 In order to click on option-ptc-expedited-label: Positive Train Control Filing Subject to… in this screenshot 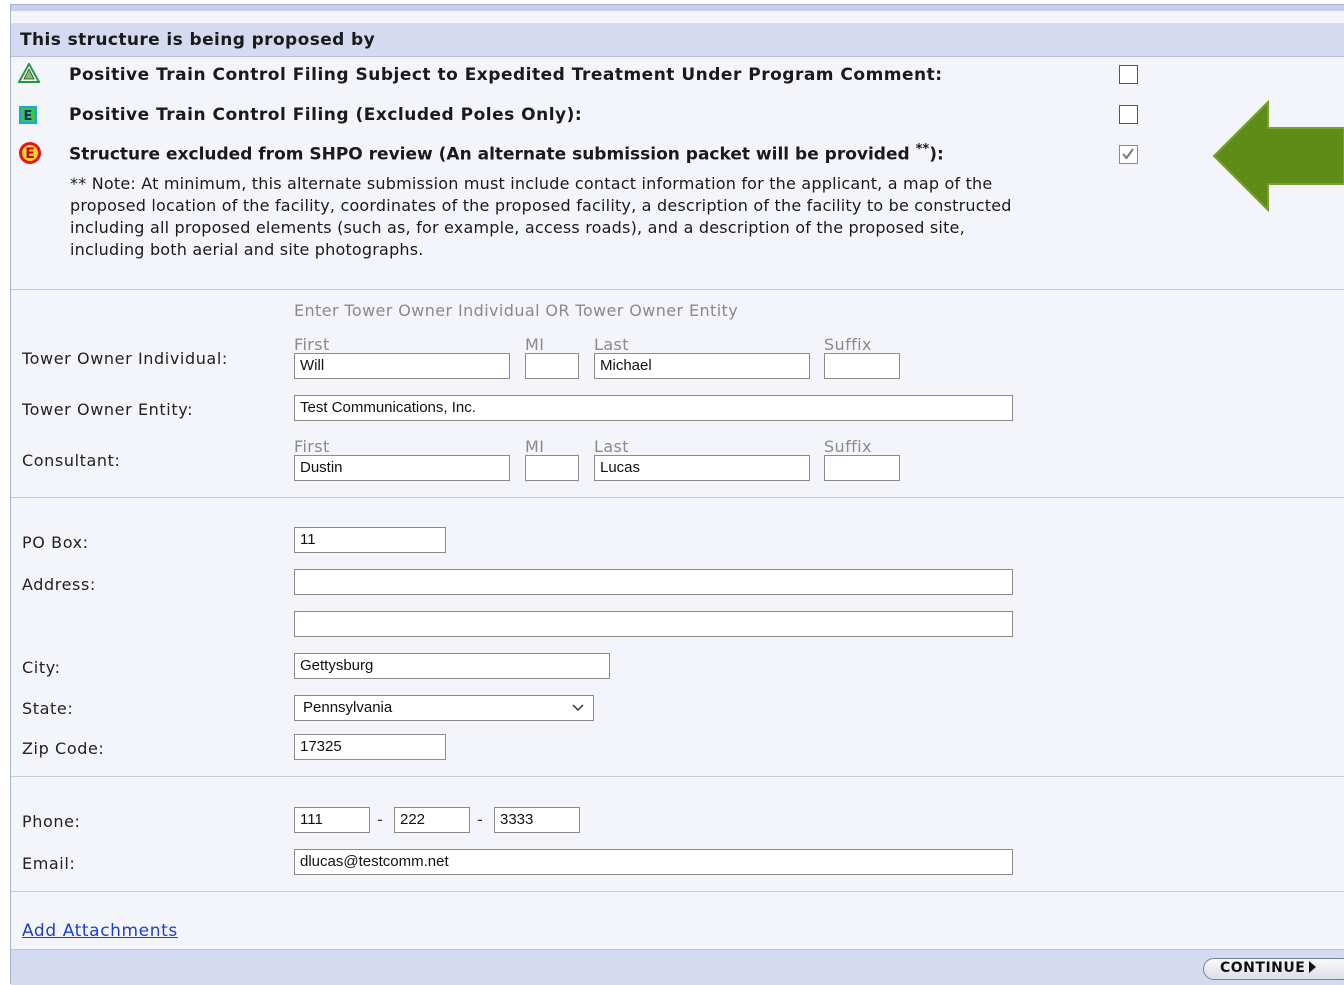, I will do `click(506, 75)`.